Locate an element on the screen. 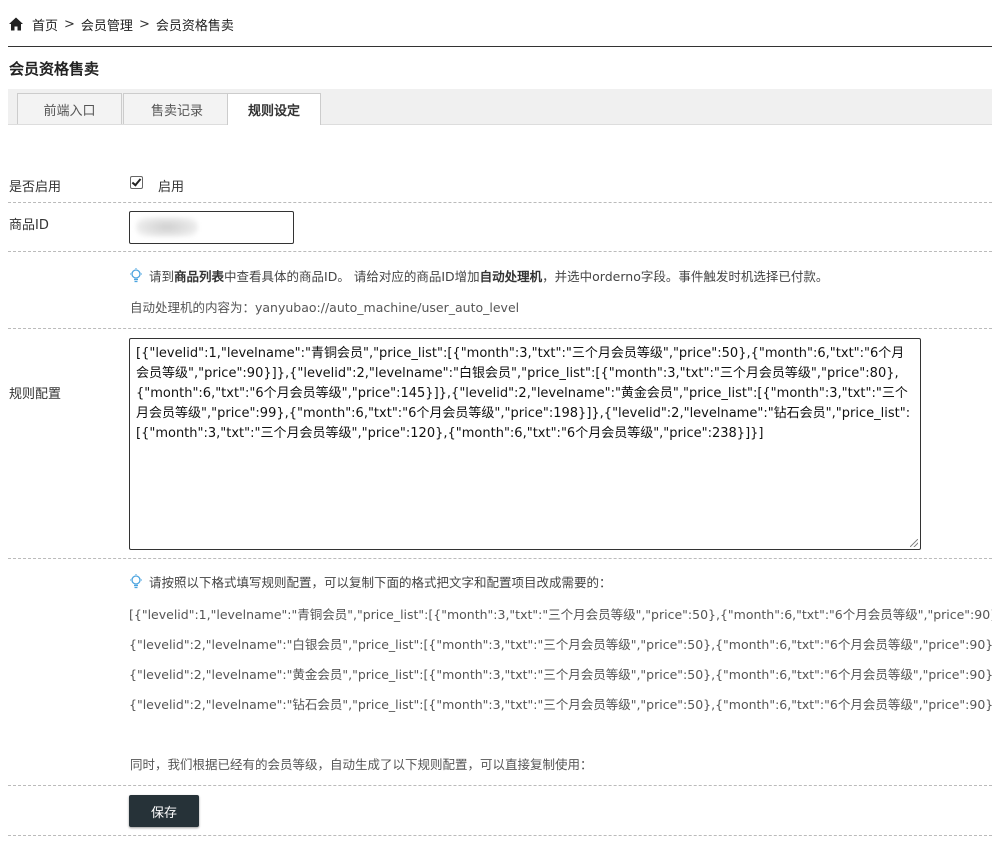  redacted-value is located at coordinates (167, 227).